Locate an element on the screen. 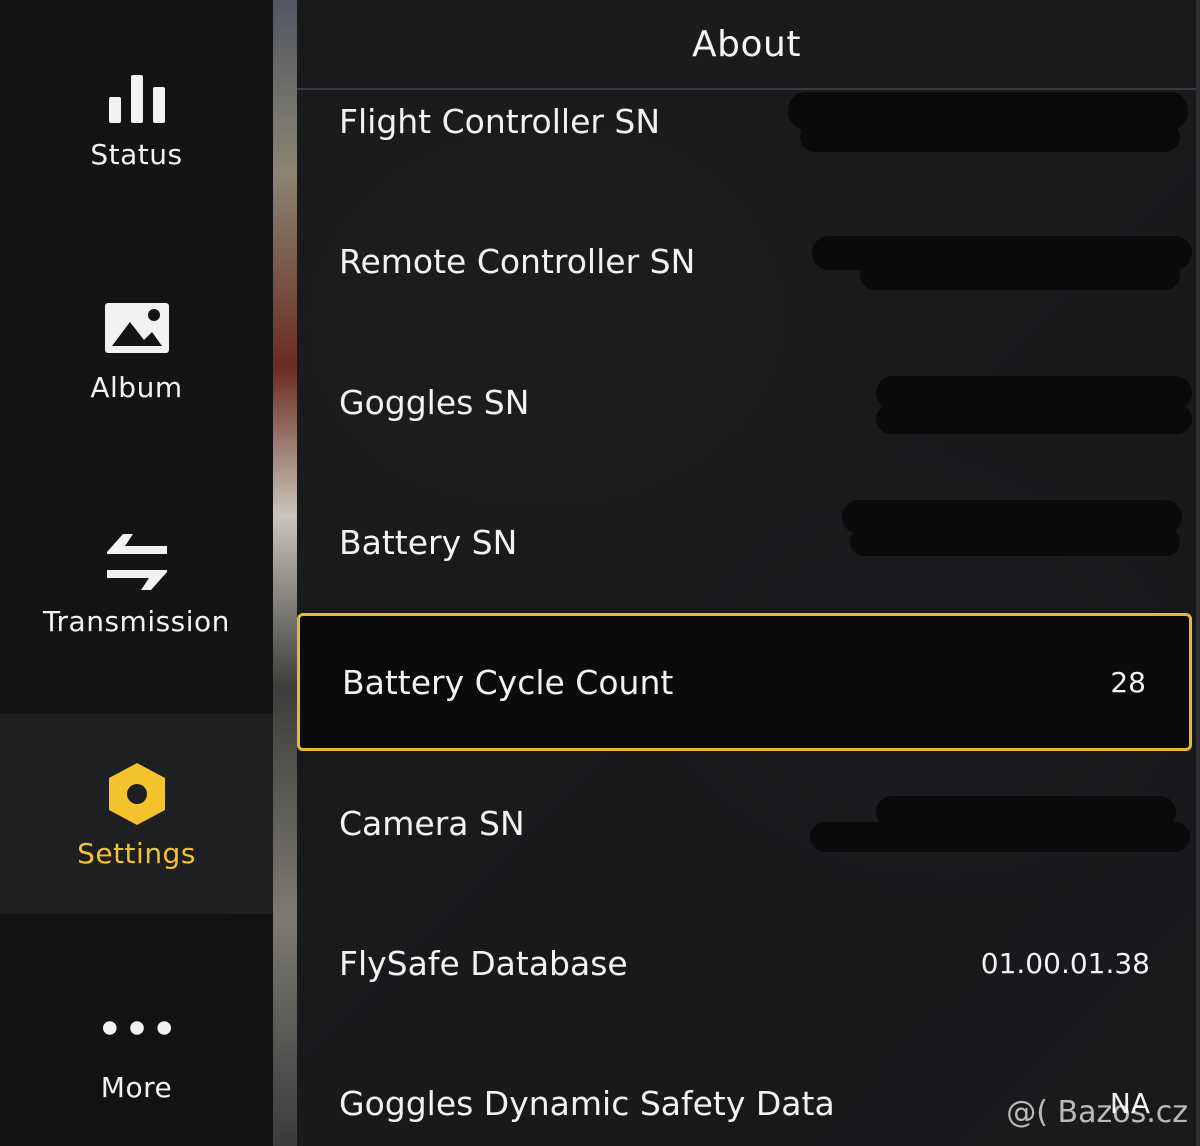  panel-edge is located at coordinates (1198, 573).